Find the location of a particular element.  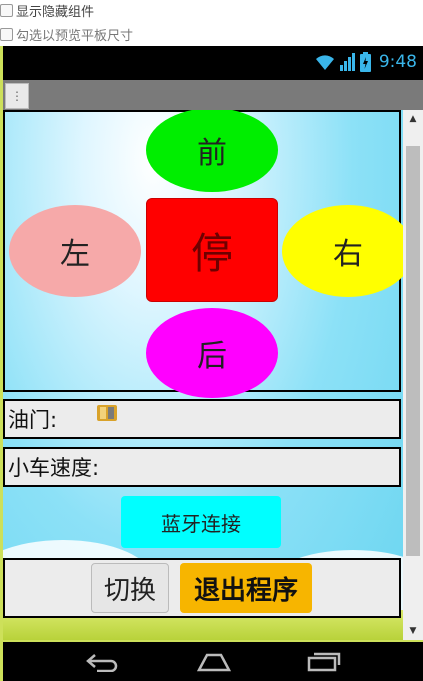

left-button: 左 is located at coordinates (75, 251).